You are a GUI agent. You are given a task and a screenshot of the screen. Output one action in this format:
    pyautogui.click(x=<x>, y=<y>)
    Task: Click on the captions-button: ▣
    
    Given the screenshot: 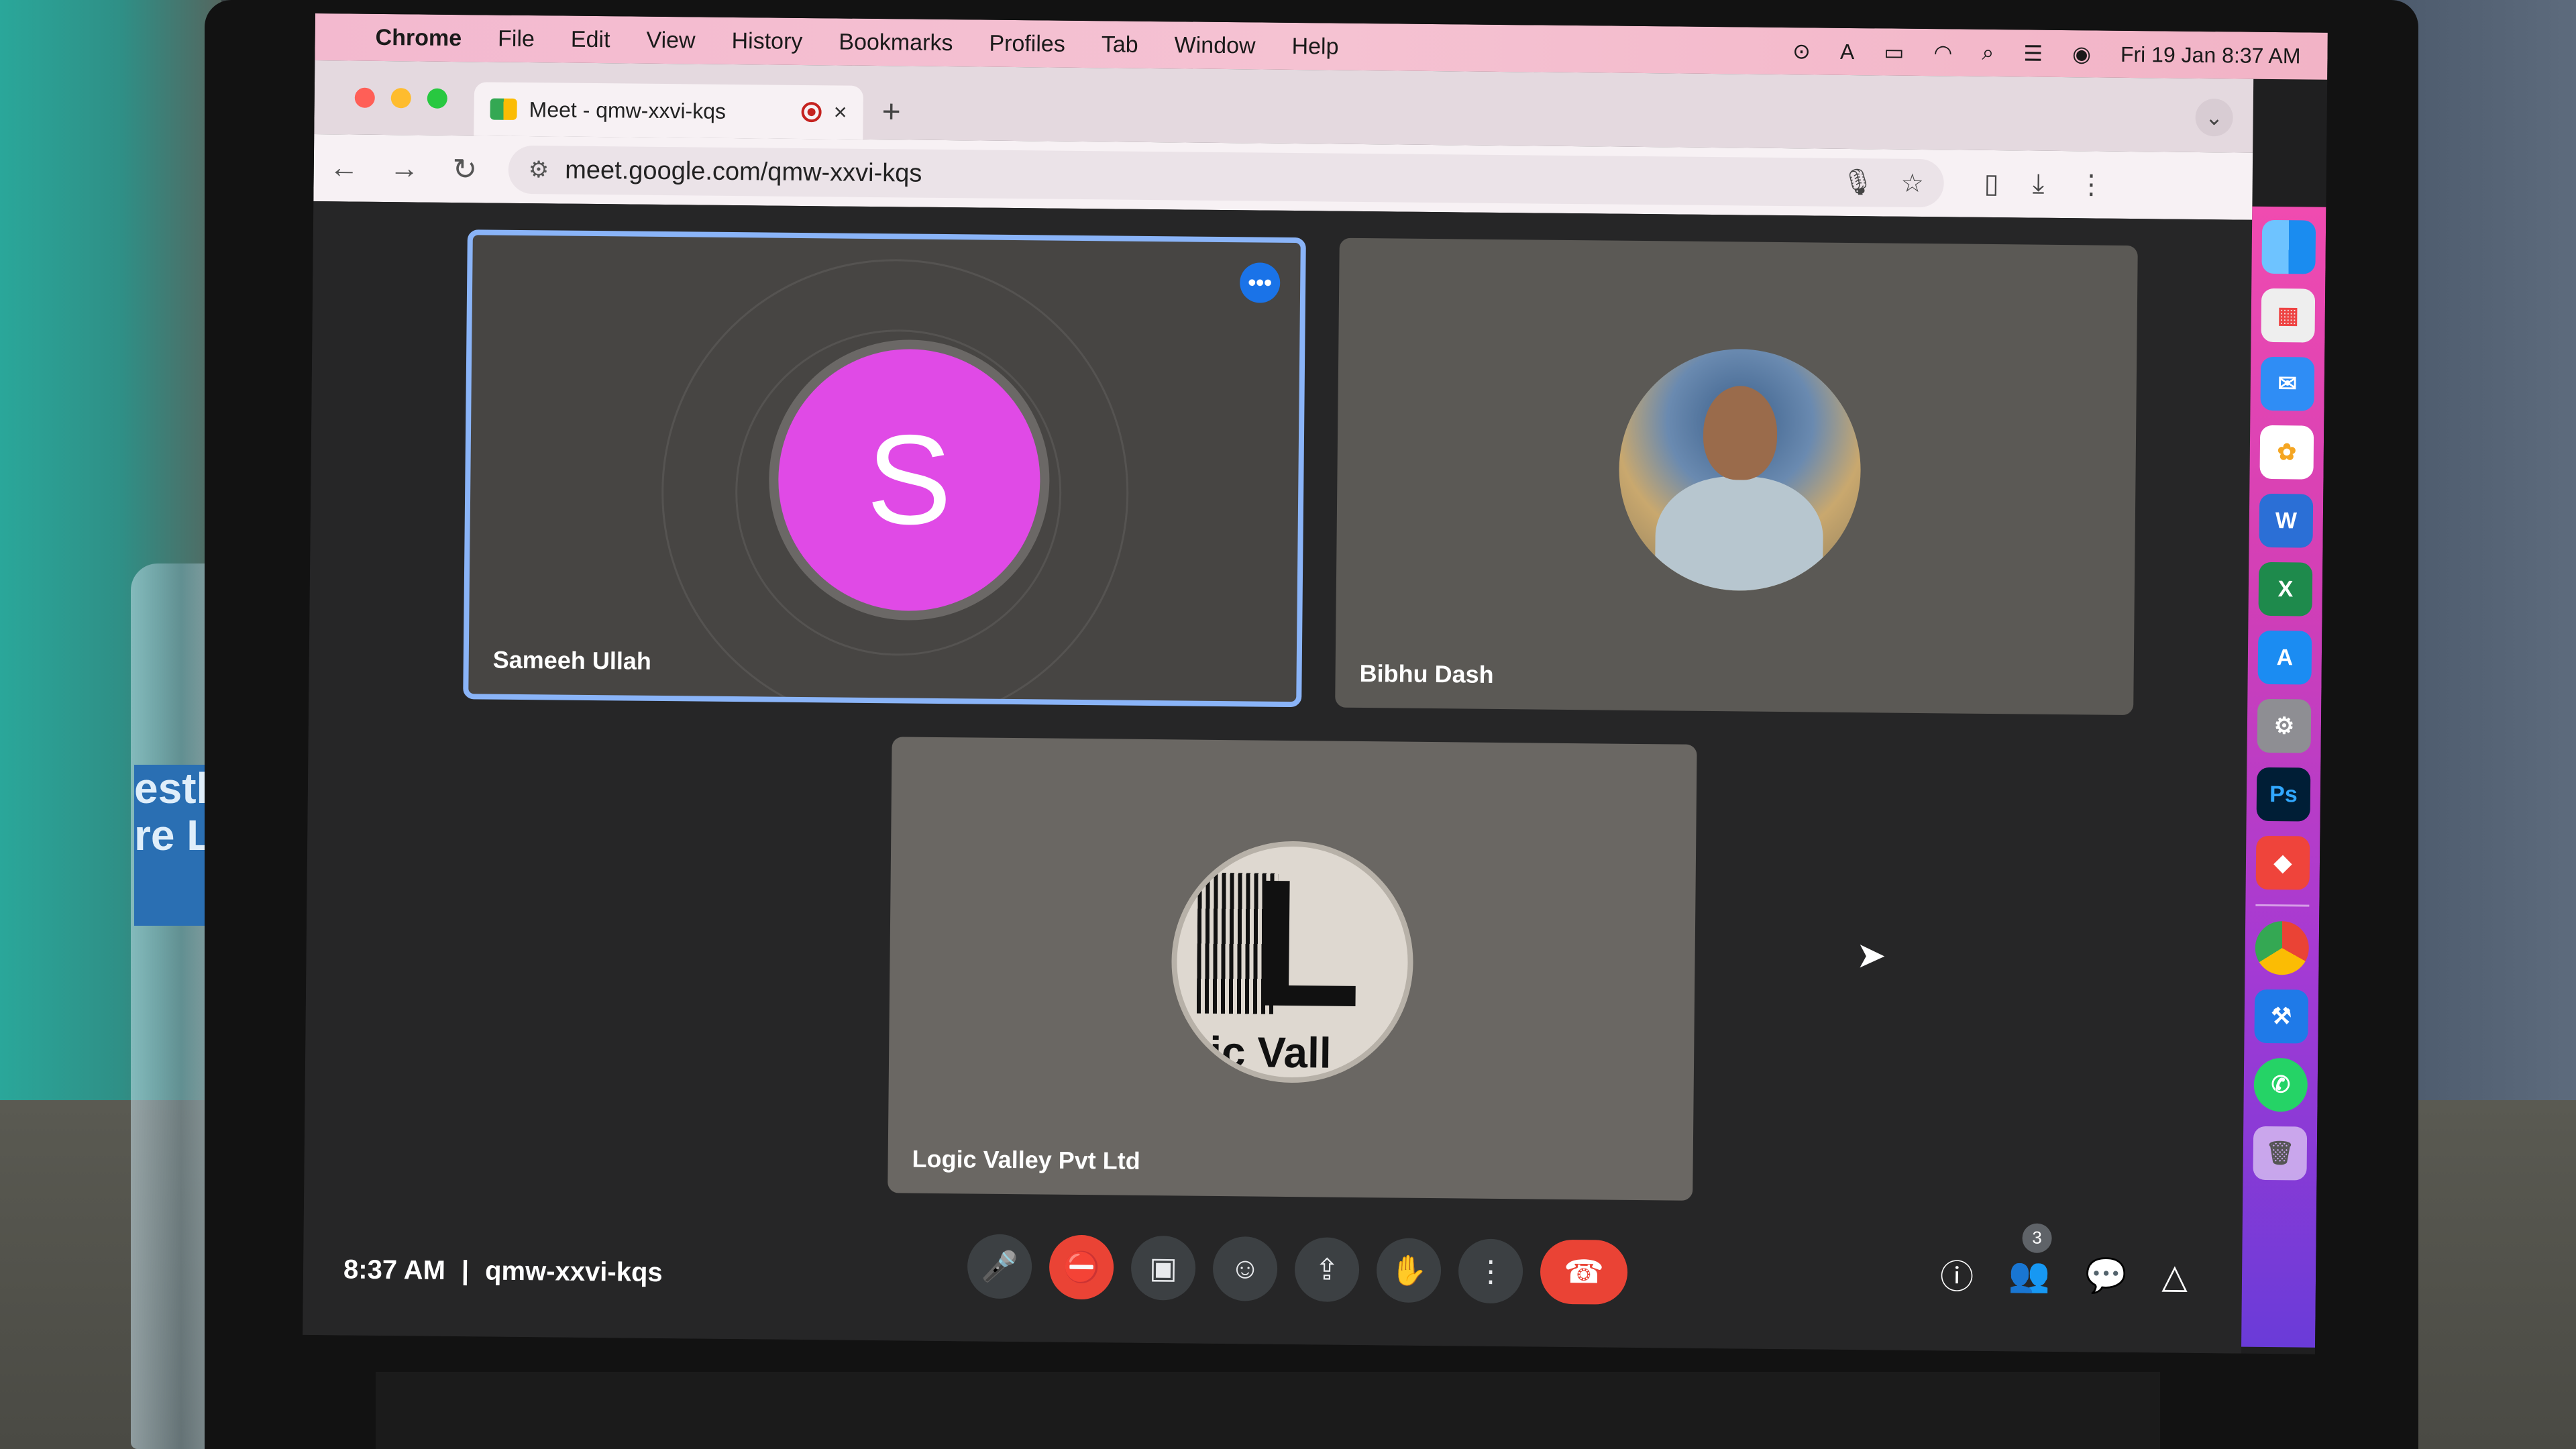 What is the action you would take?
    pyautogui.click(x=1163, y=1268)
    